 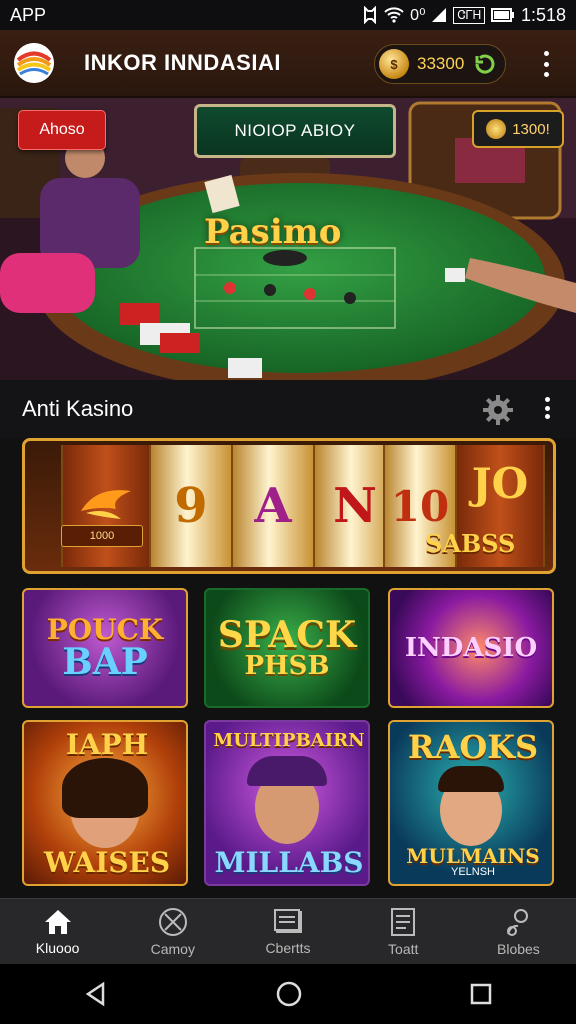 What do you see at coordinates (469, 15) in the screenshot?
I see `battery-icon: ᏣᎱᎻ` at bounding box center [469, 15].